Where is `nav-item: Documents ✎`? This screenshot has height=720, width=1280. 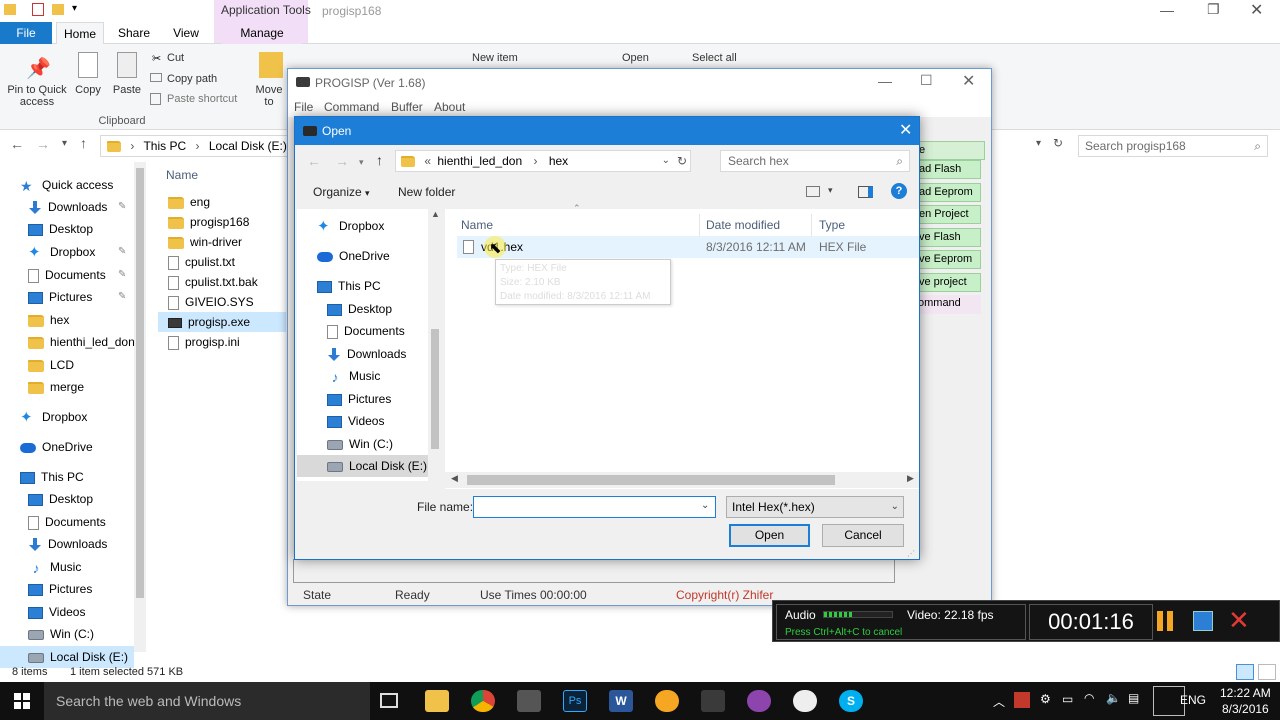 nav-item: Documents ✎ is located at coordinates (67, 275).